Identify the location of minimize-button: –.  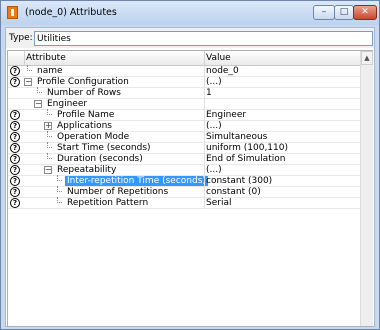
(324, 12).